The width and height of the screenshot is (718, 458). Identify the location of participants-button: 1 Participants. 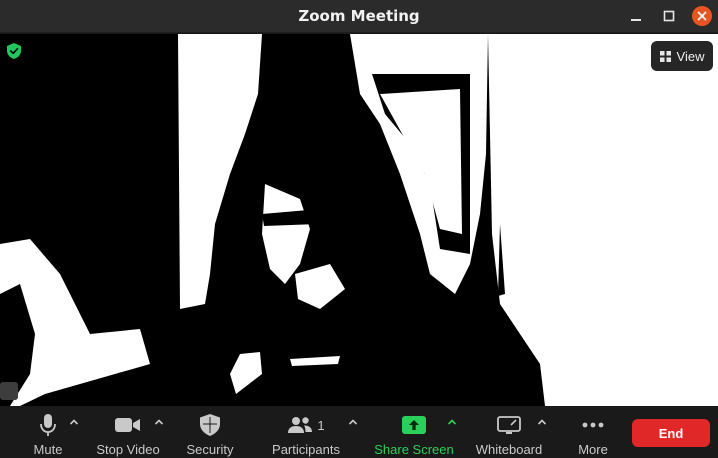
(306, 432).